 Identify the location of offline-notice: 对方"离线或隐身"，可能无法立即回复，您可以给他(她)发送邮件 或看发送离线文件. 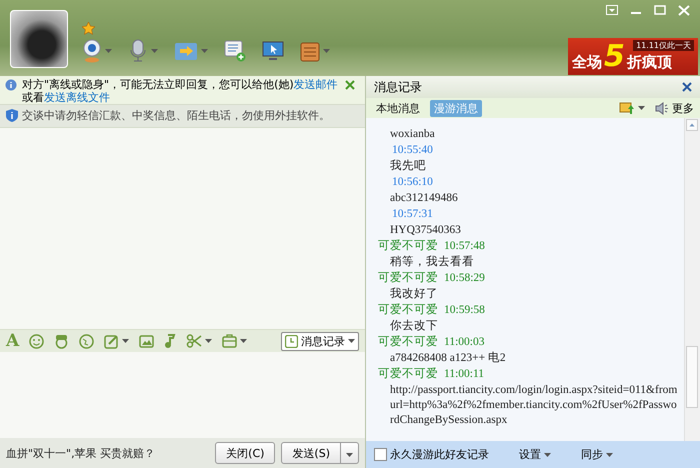
(180, 91).